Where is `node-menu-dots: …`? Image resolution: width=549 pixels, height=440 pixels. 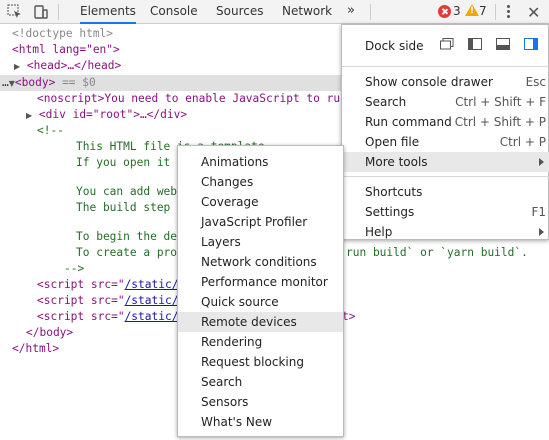 node-menu-dots: … is located at coordinates (5, 82).